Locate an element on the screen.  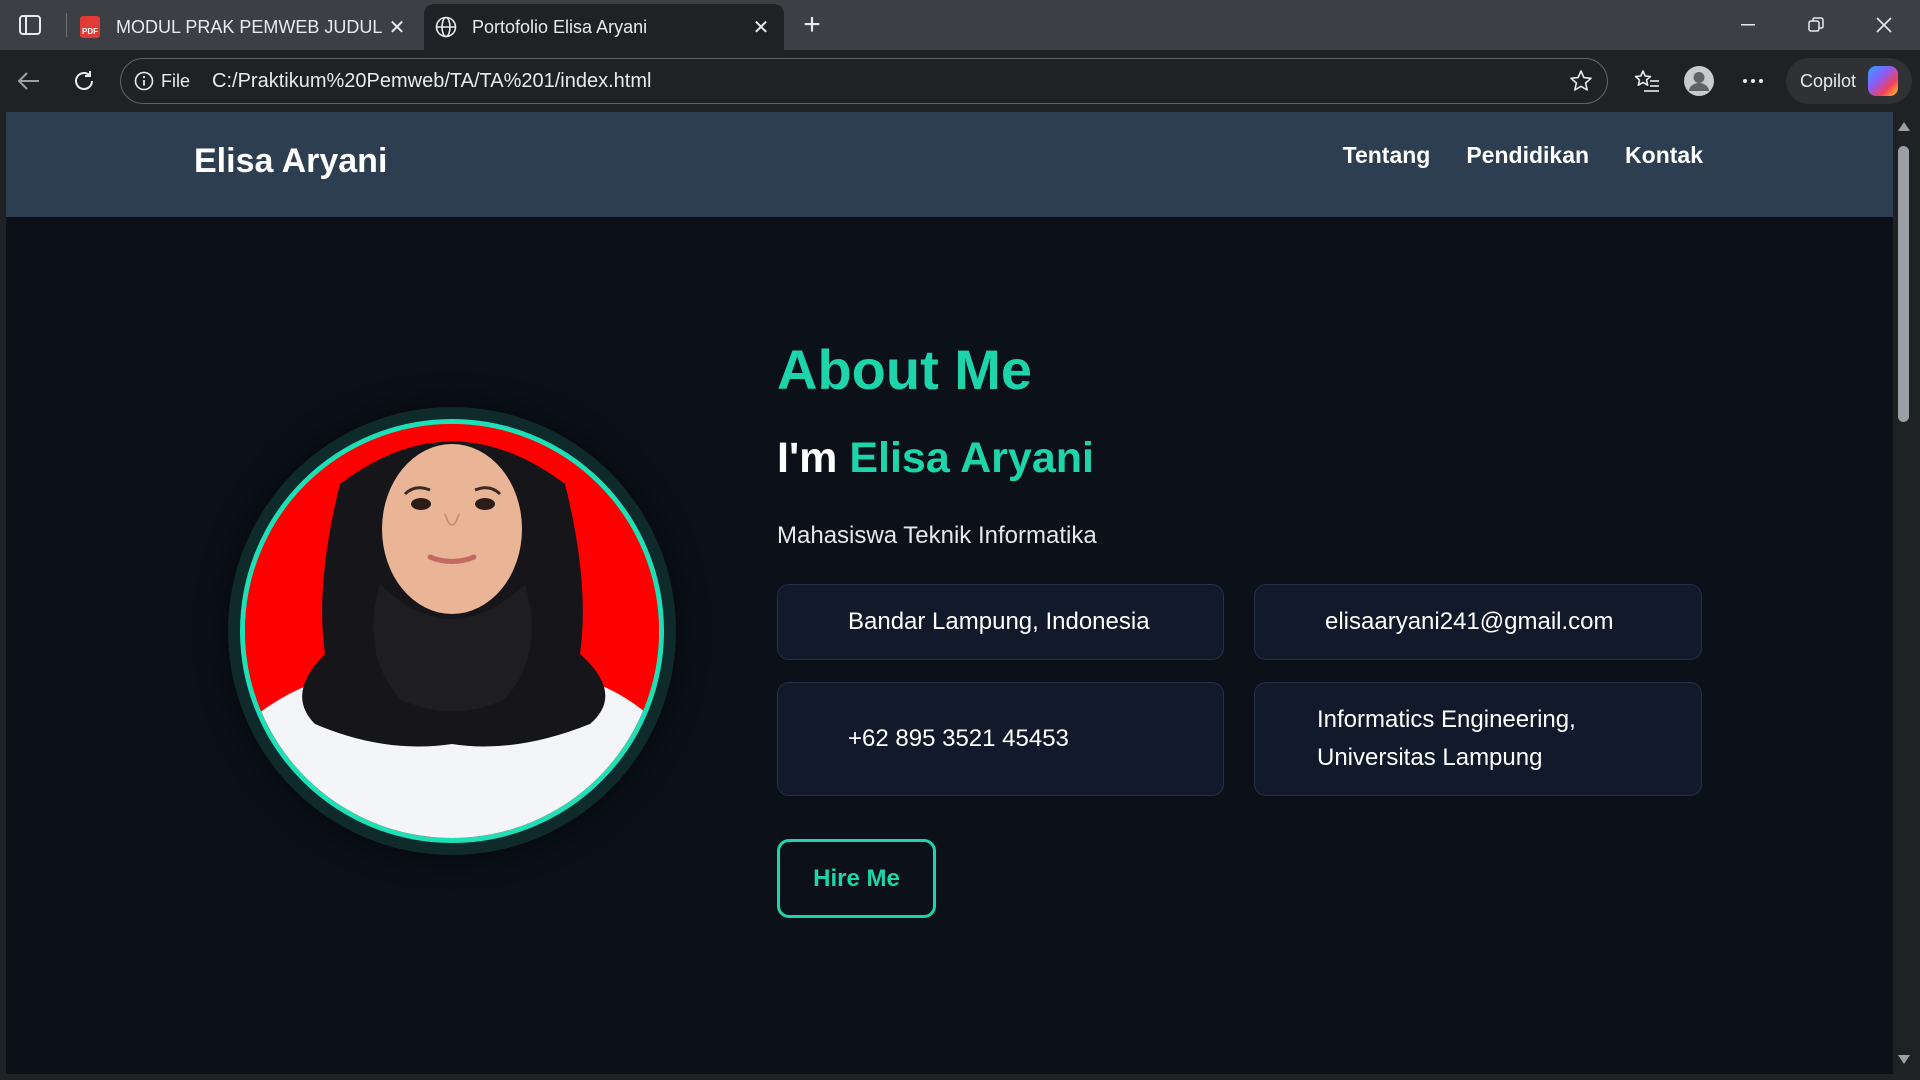
nav-link-pendidikan: Pendidikan is located at coordinates (1527, 155).